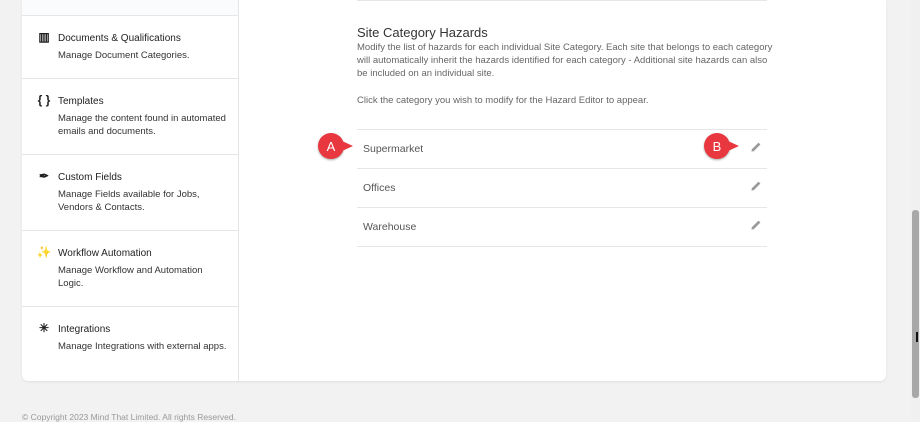 This screenshot has width=920, height=422. I want to click on page-title: Site Category Hazards, so click(422, 32).